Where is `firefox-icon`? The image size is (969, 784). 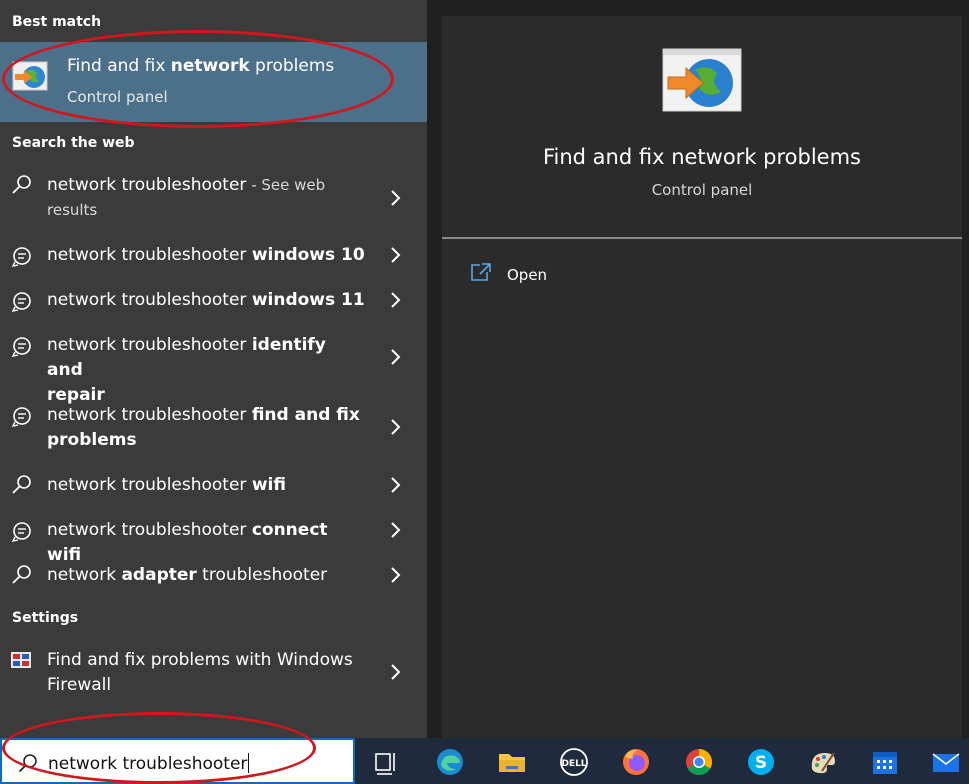
firefox-icon is located at coordinates (636, 762).